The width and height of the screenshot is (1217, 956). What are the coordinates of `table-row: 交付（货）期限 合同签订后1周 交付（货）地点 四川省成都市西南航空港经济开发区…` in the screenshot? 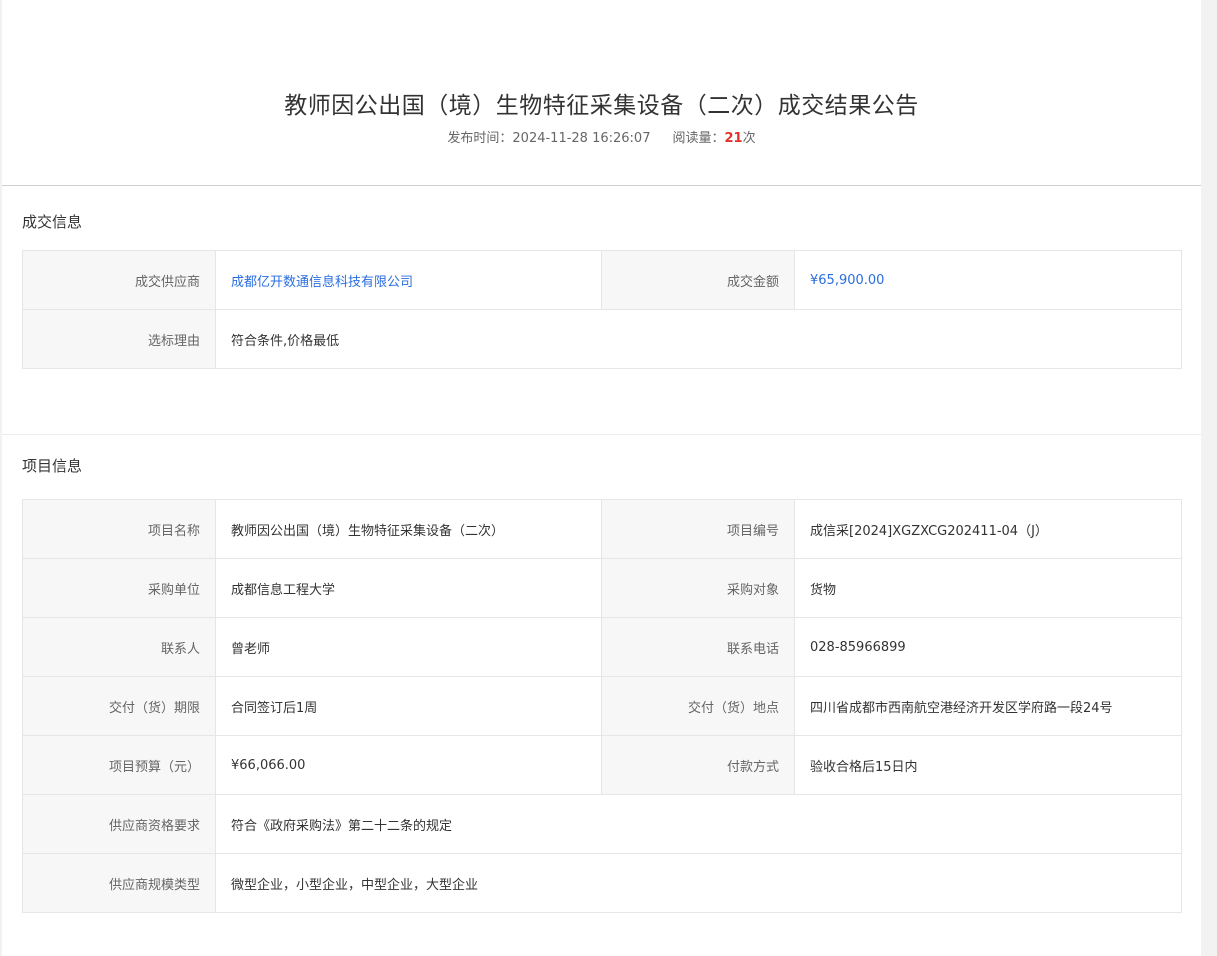 It's located at (602, 706).